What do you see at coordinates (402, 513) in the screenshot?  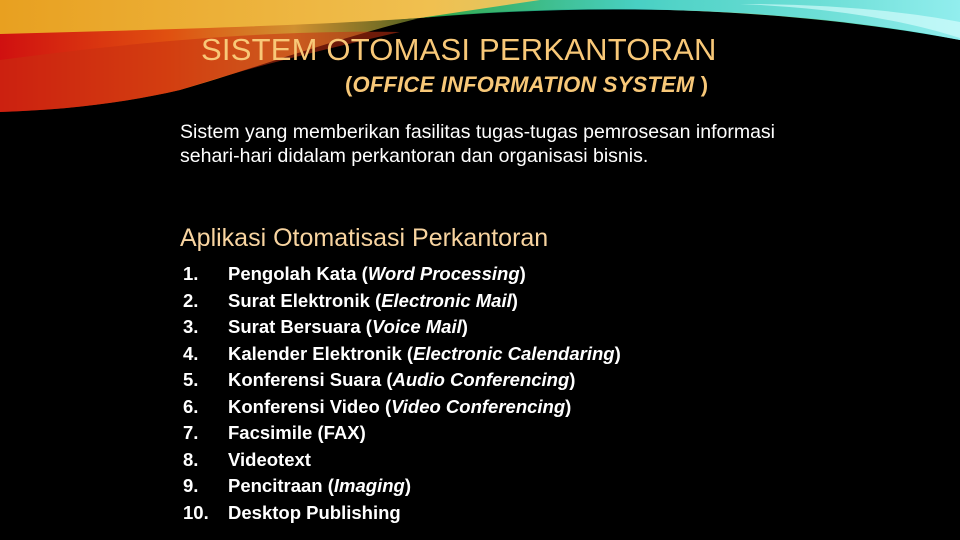 I see `list-item: 10. Desktop Publishing` at bounding box center [402, 513].